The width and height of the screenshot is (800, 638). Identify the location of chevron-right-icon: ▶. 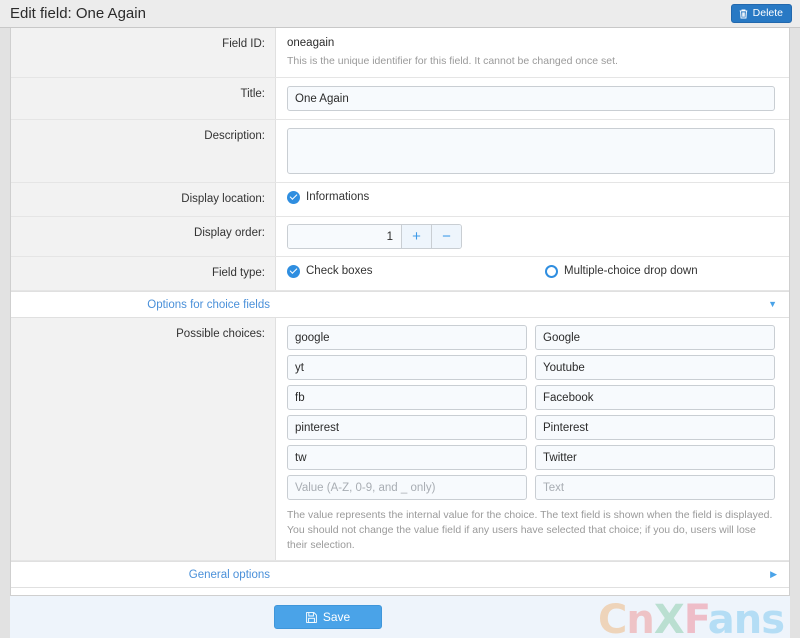
(773, 574).